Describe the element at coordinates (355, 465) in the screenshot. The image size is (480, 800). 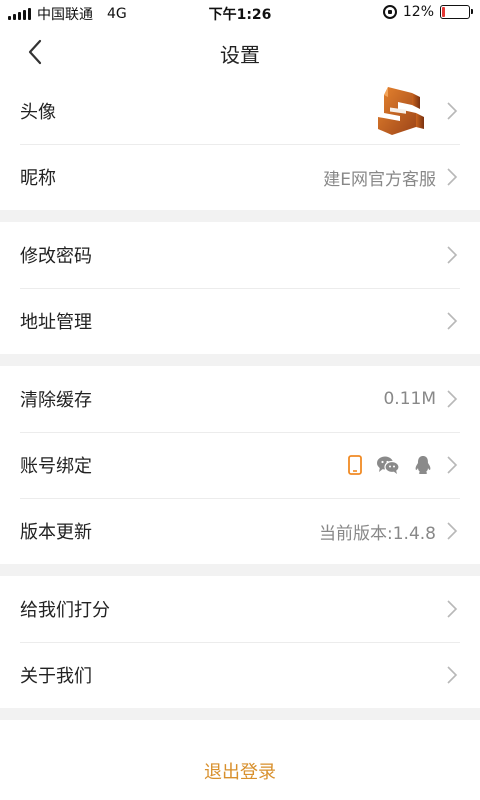
I see `phone-icon` at that location.